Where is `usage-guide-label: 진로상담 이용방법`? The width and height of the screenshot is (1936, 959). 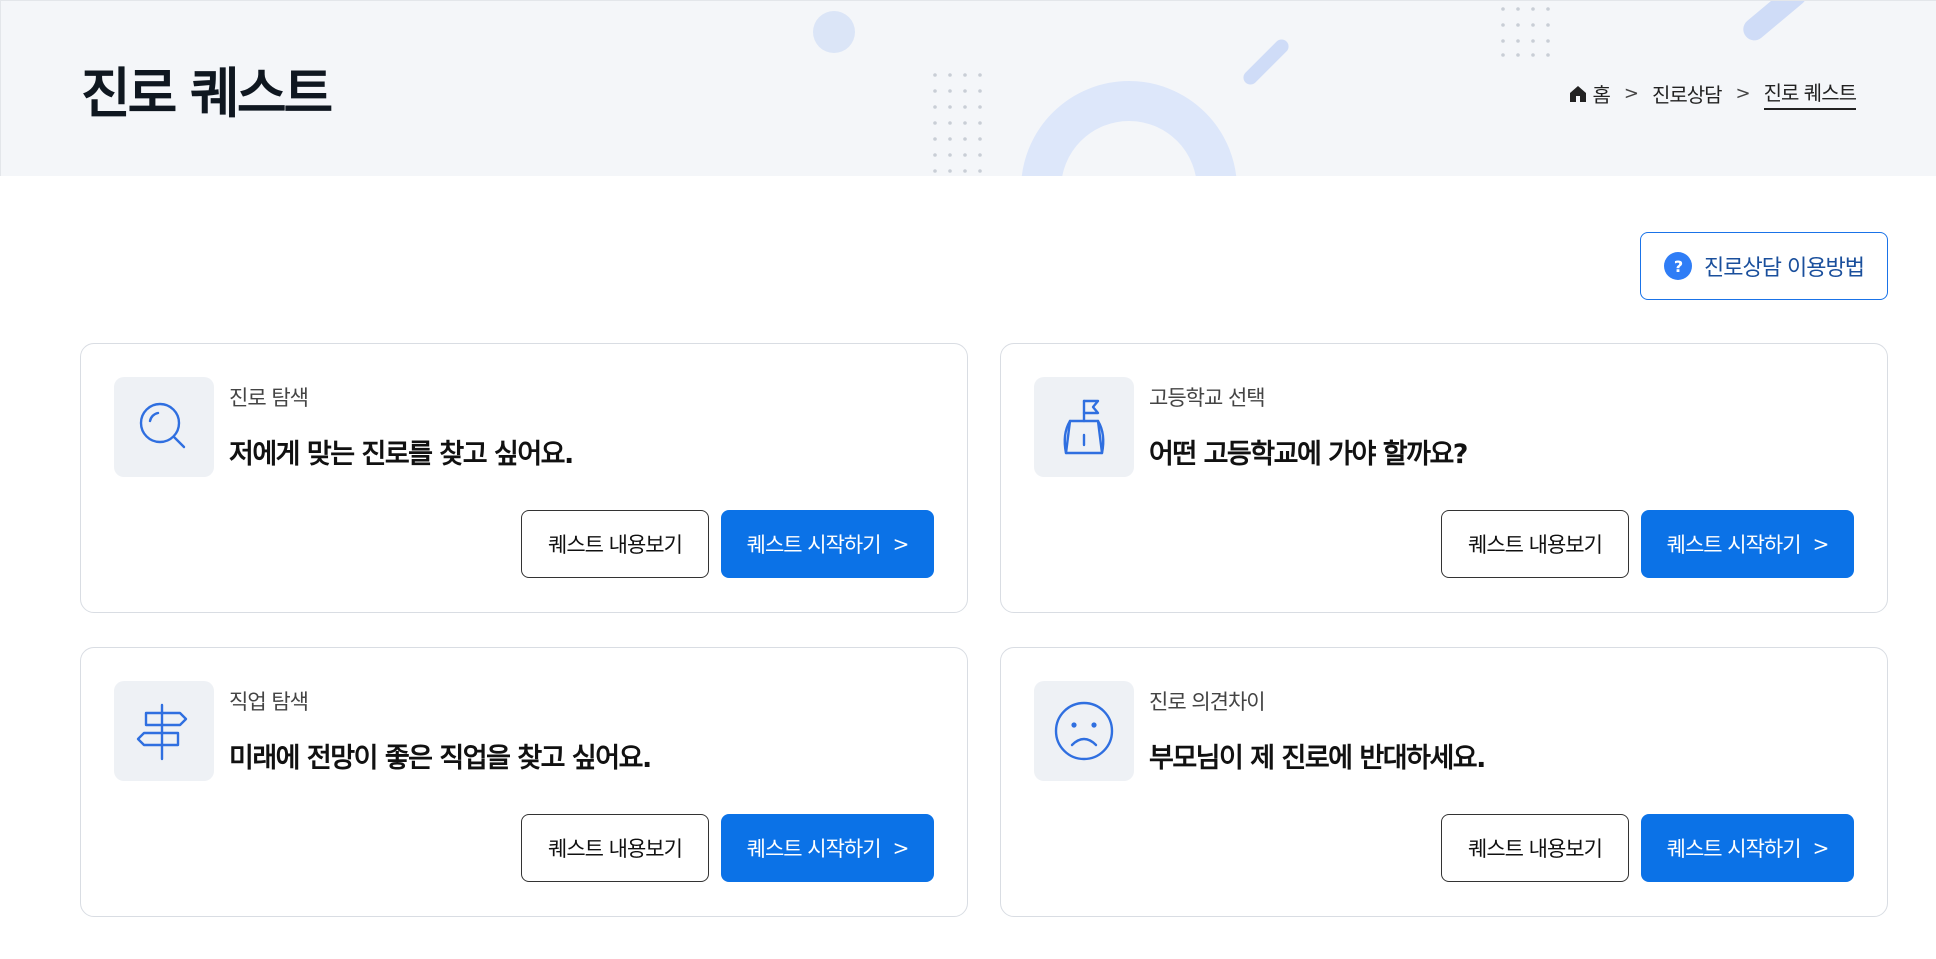 usage-guide-label: 진로상담 이용방법 is located at coordinates (1784, 268).